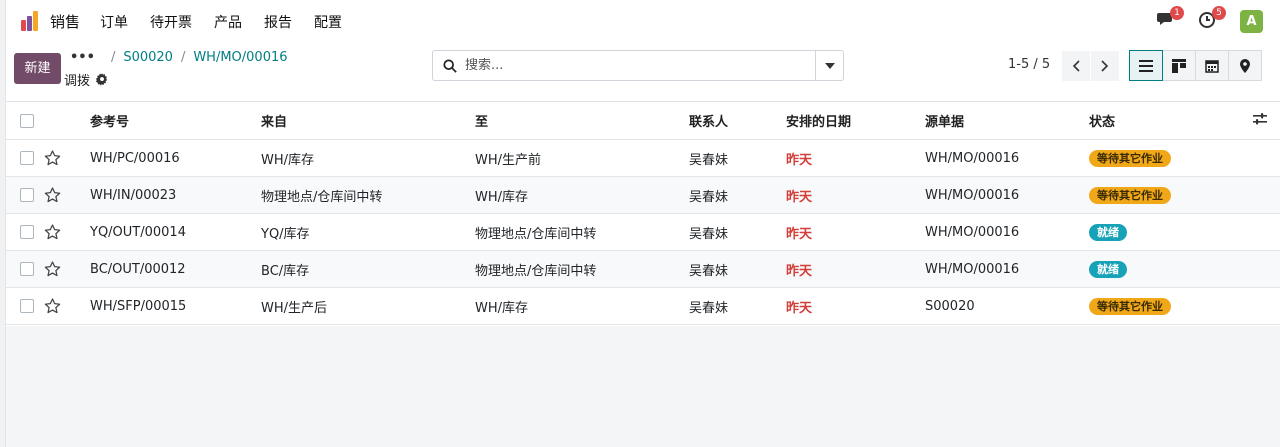 The image size is (1280, 447). I want to click on search-icon, so click(450, 65).